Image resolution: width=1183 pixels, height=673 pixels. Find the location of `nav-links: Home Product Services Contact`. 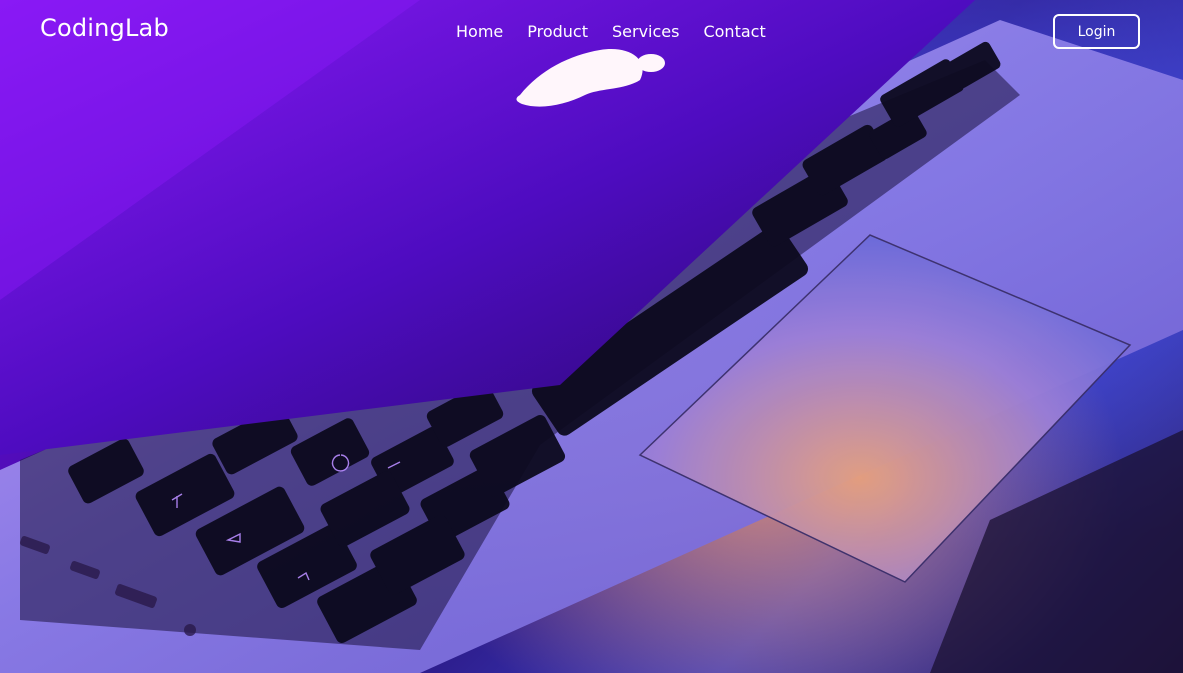

nav-links: Home Product Services Contact is located at coordinates (611, 31).